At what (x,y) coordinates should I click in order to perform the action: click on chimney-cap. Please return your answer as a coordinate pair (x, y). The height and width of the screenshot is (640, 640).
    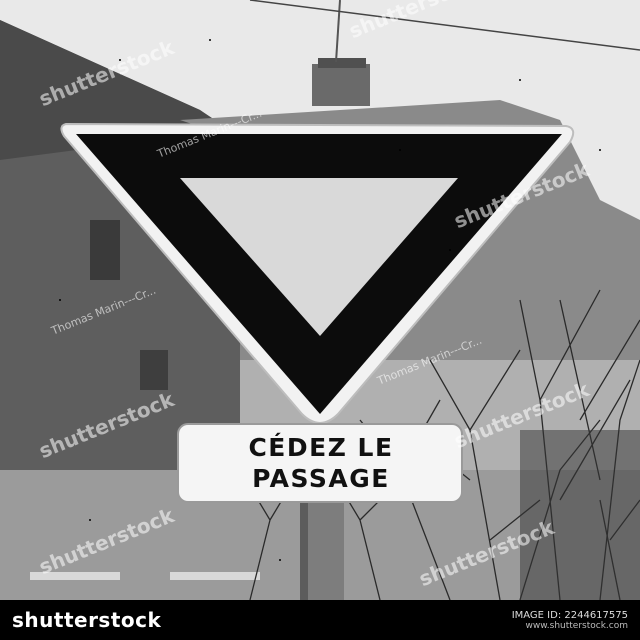
    Looking at the image, I should click on (342, 63).